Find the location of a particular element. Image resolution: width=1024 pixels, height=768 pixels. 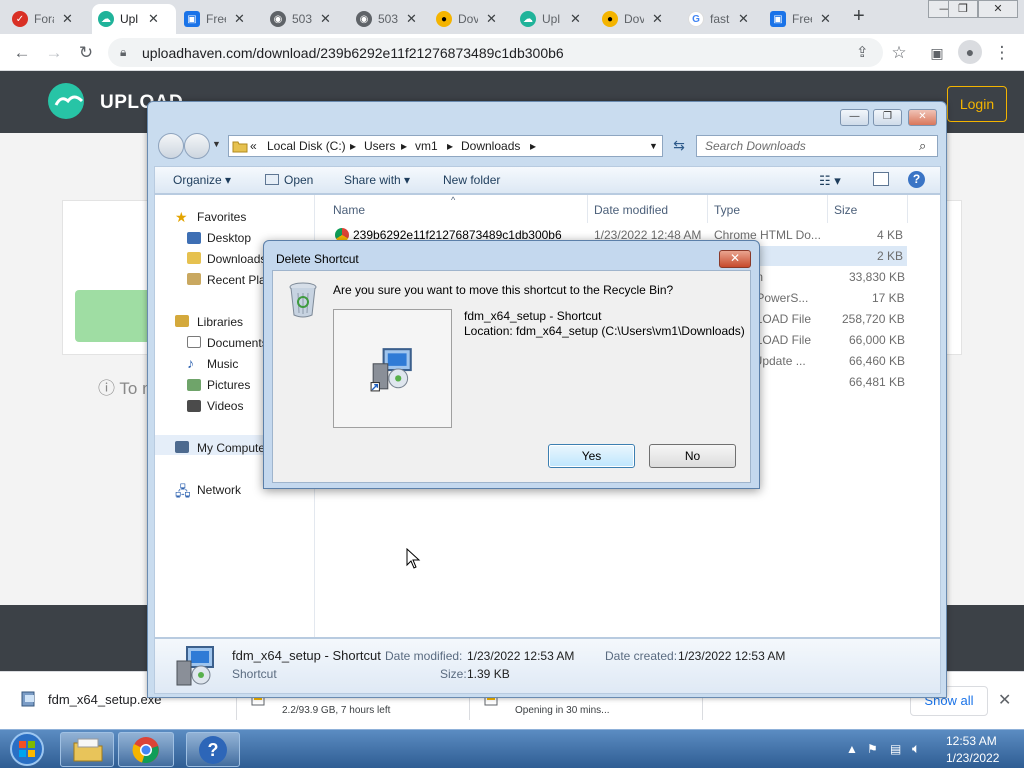

tab-503-b: ◉ 503 ✕ is located at coordinates (392, 19).